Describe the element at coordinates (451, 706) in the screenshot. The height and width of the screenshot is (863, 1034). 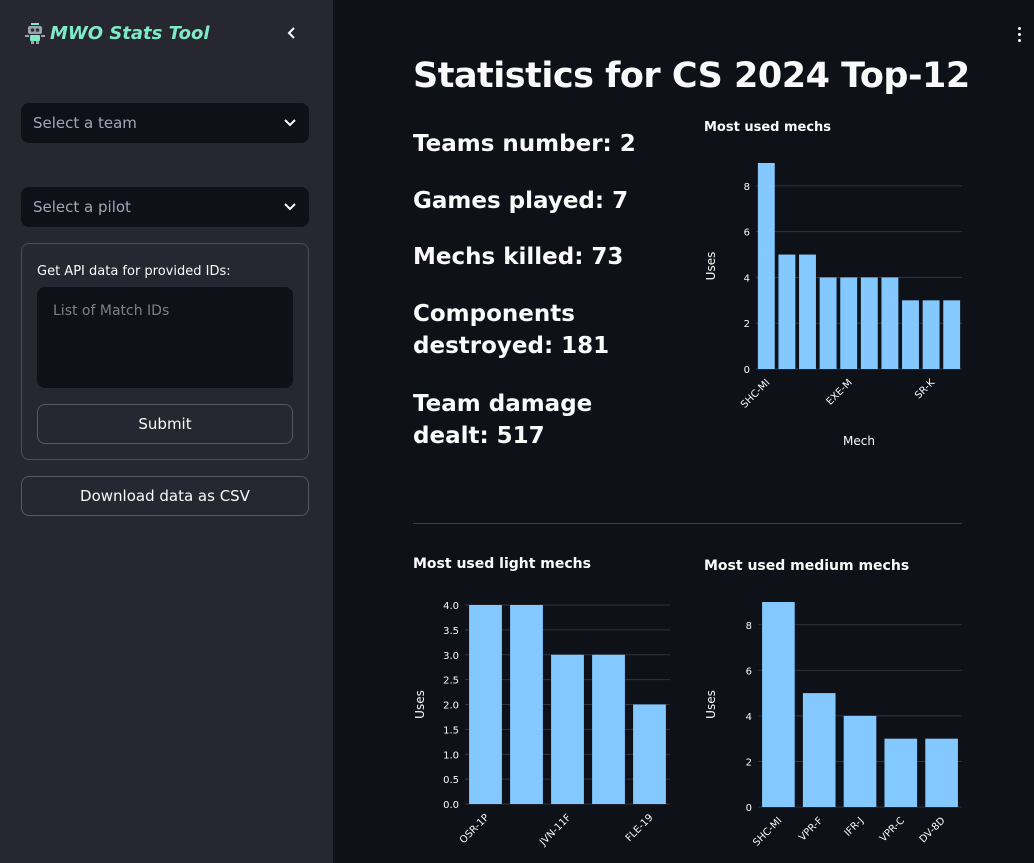
I see `y-tick-label: 2.0` at that location.